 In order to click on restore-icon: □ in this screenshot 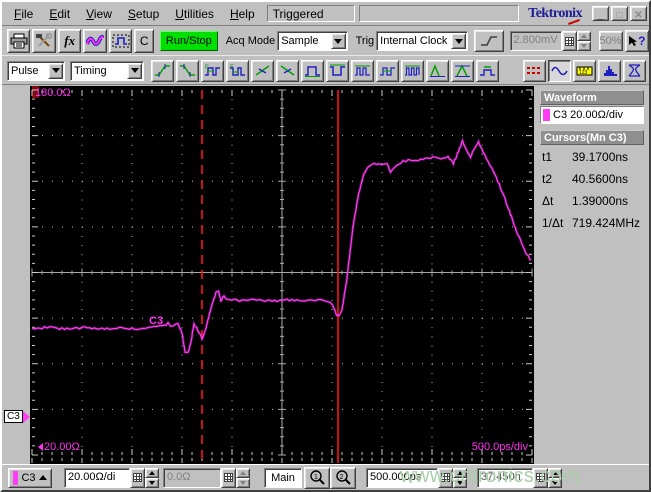, I will do `click(619, 15)`.